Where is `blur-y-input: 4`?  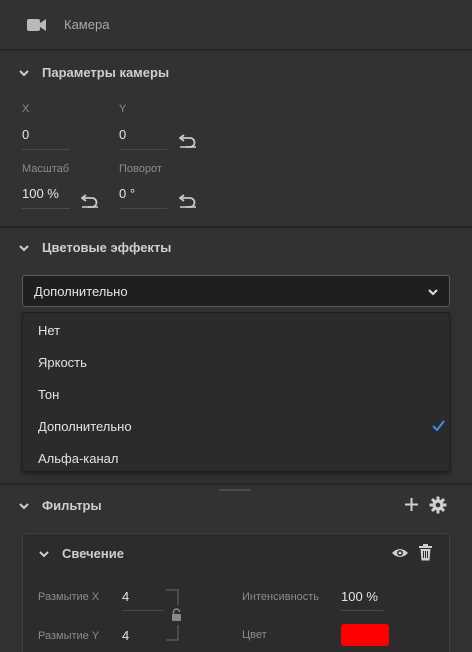 blur-y-input: 4 is located at coordinates (143, 635).